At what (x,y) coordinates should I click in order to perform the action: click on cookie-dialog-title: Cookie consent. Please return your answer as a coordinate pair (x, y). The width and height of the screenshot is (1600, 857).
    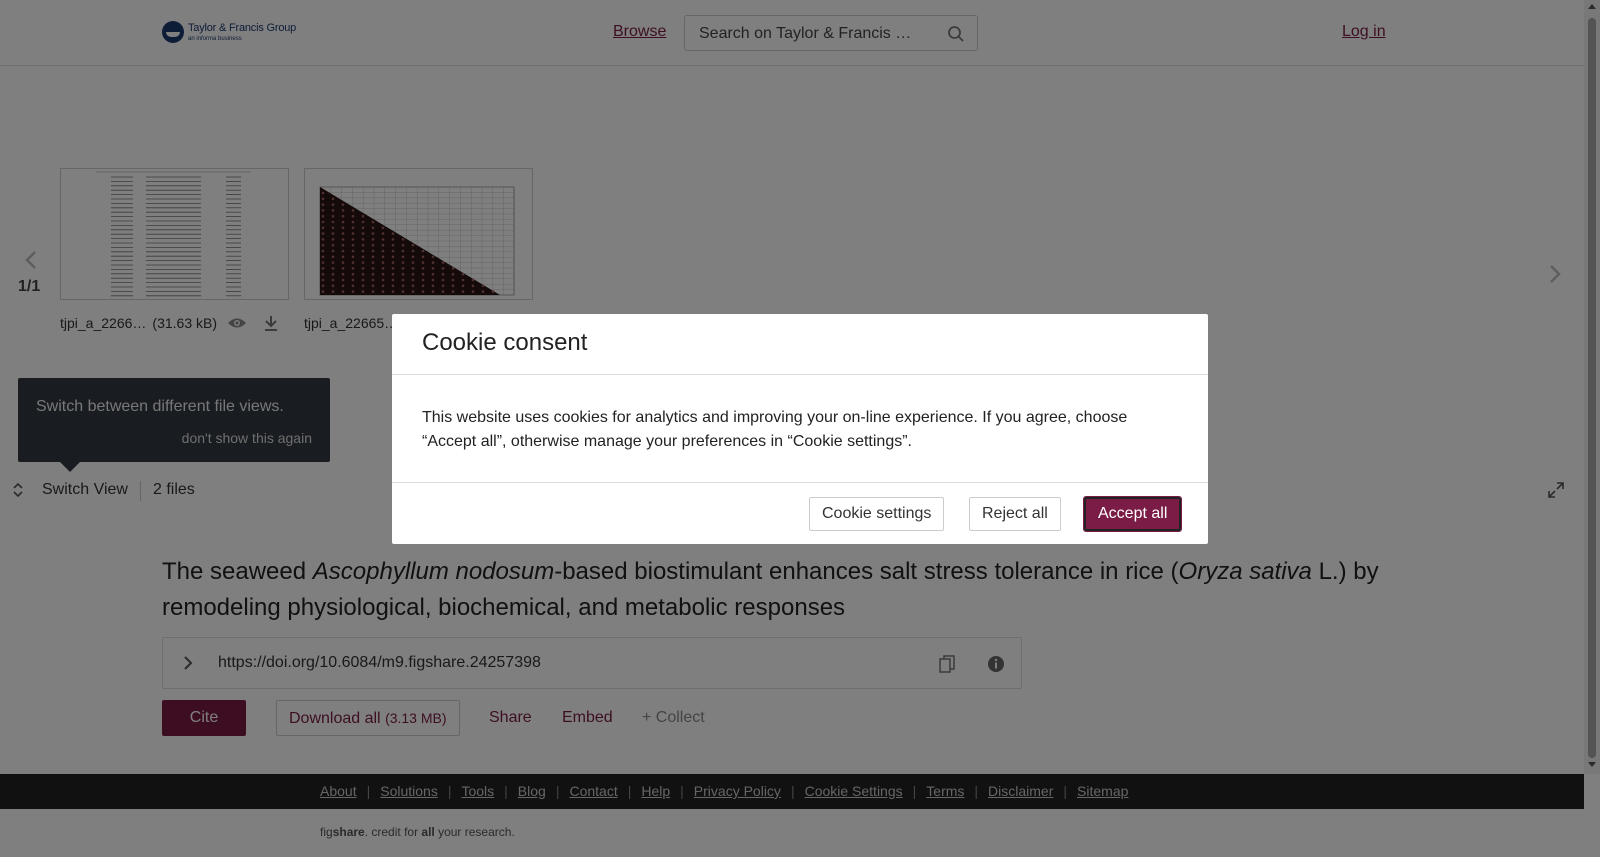
    Looking at the image, I should click on (505, 342).